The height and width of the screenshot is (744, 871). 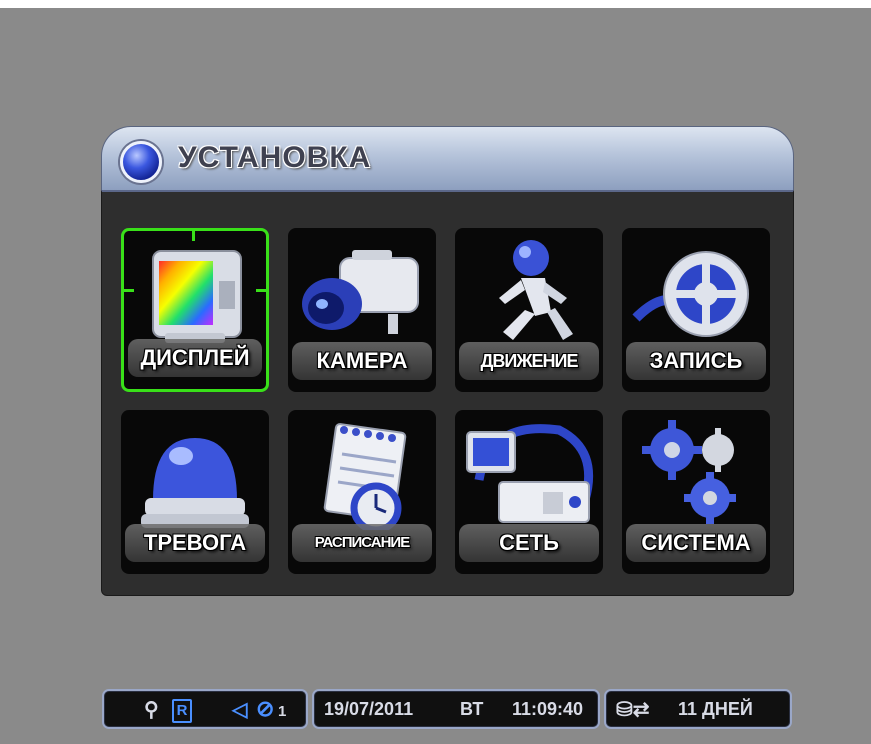 I want to click on menu-item-record: ЗАПИСЬ, so click(x=696, y=310).